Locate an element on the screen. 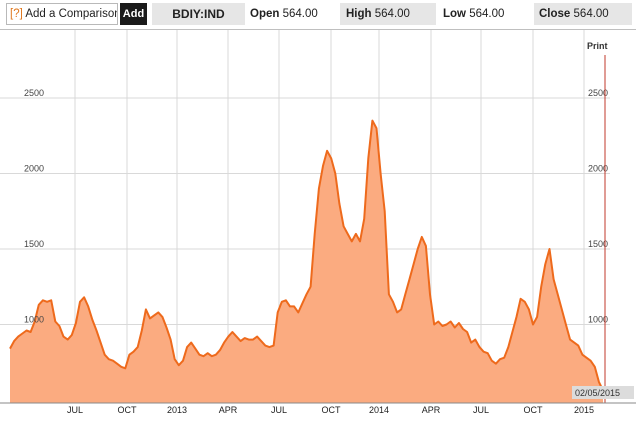 The height and width of the screenshot is (422, 636). low-stat: Low 564.00 is located at coordinates (485, 14).